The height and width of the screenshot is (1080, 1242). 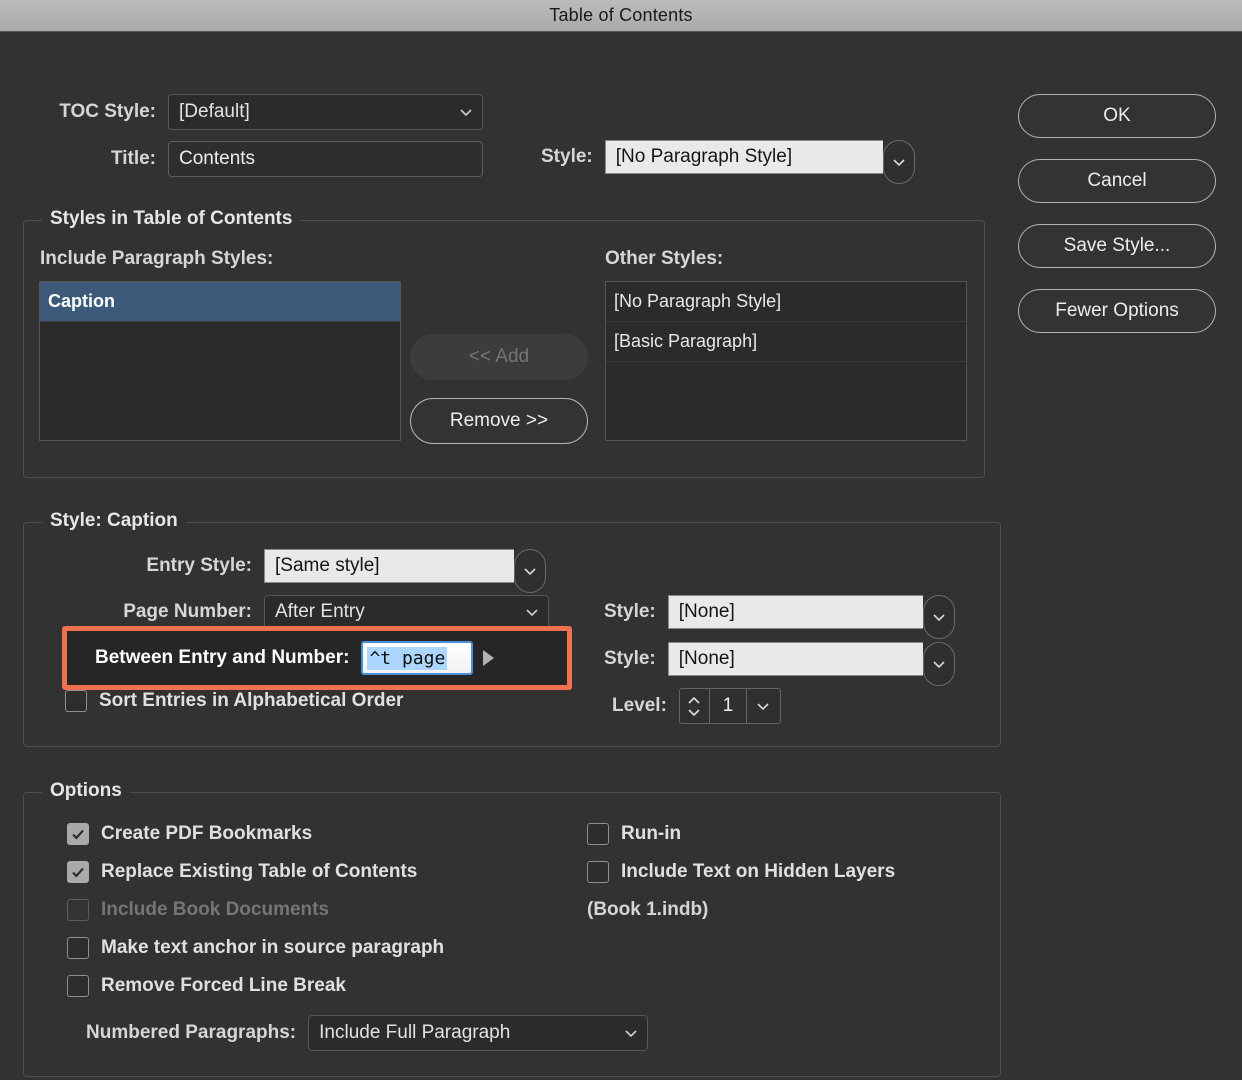 I want to click on toc-style-select: [Default], so click(x=325, y=112).